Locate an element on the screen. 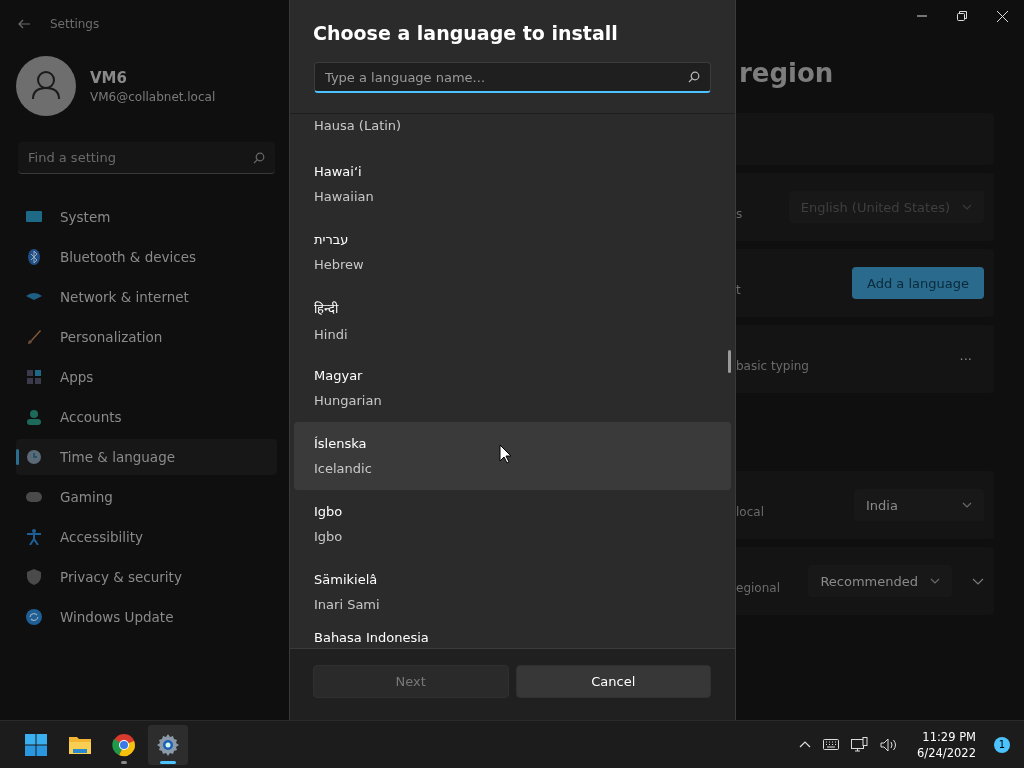  apps-icon is located at coordinates (34, 377).